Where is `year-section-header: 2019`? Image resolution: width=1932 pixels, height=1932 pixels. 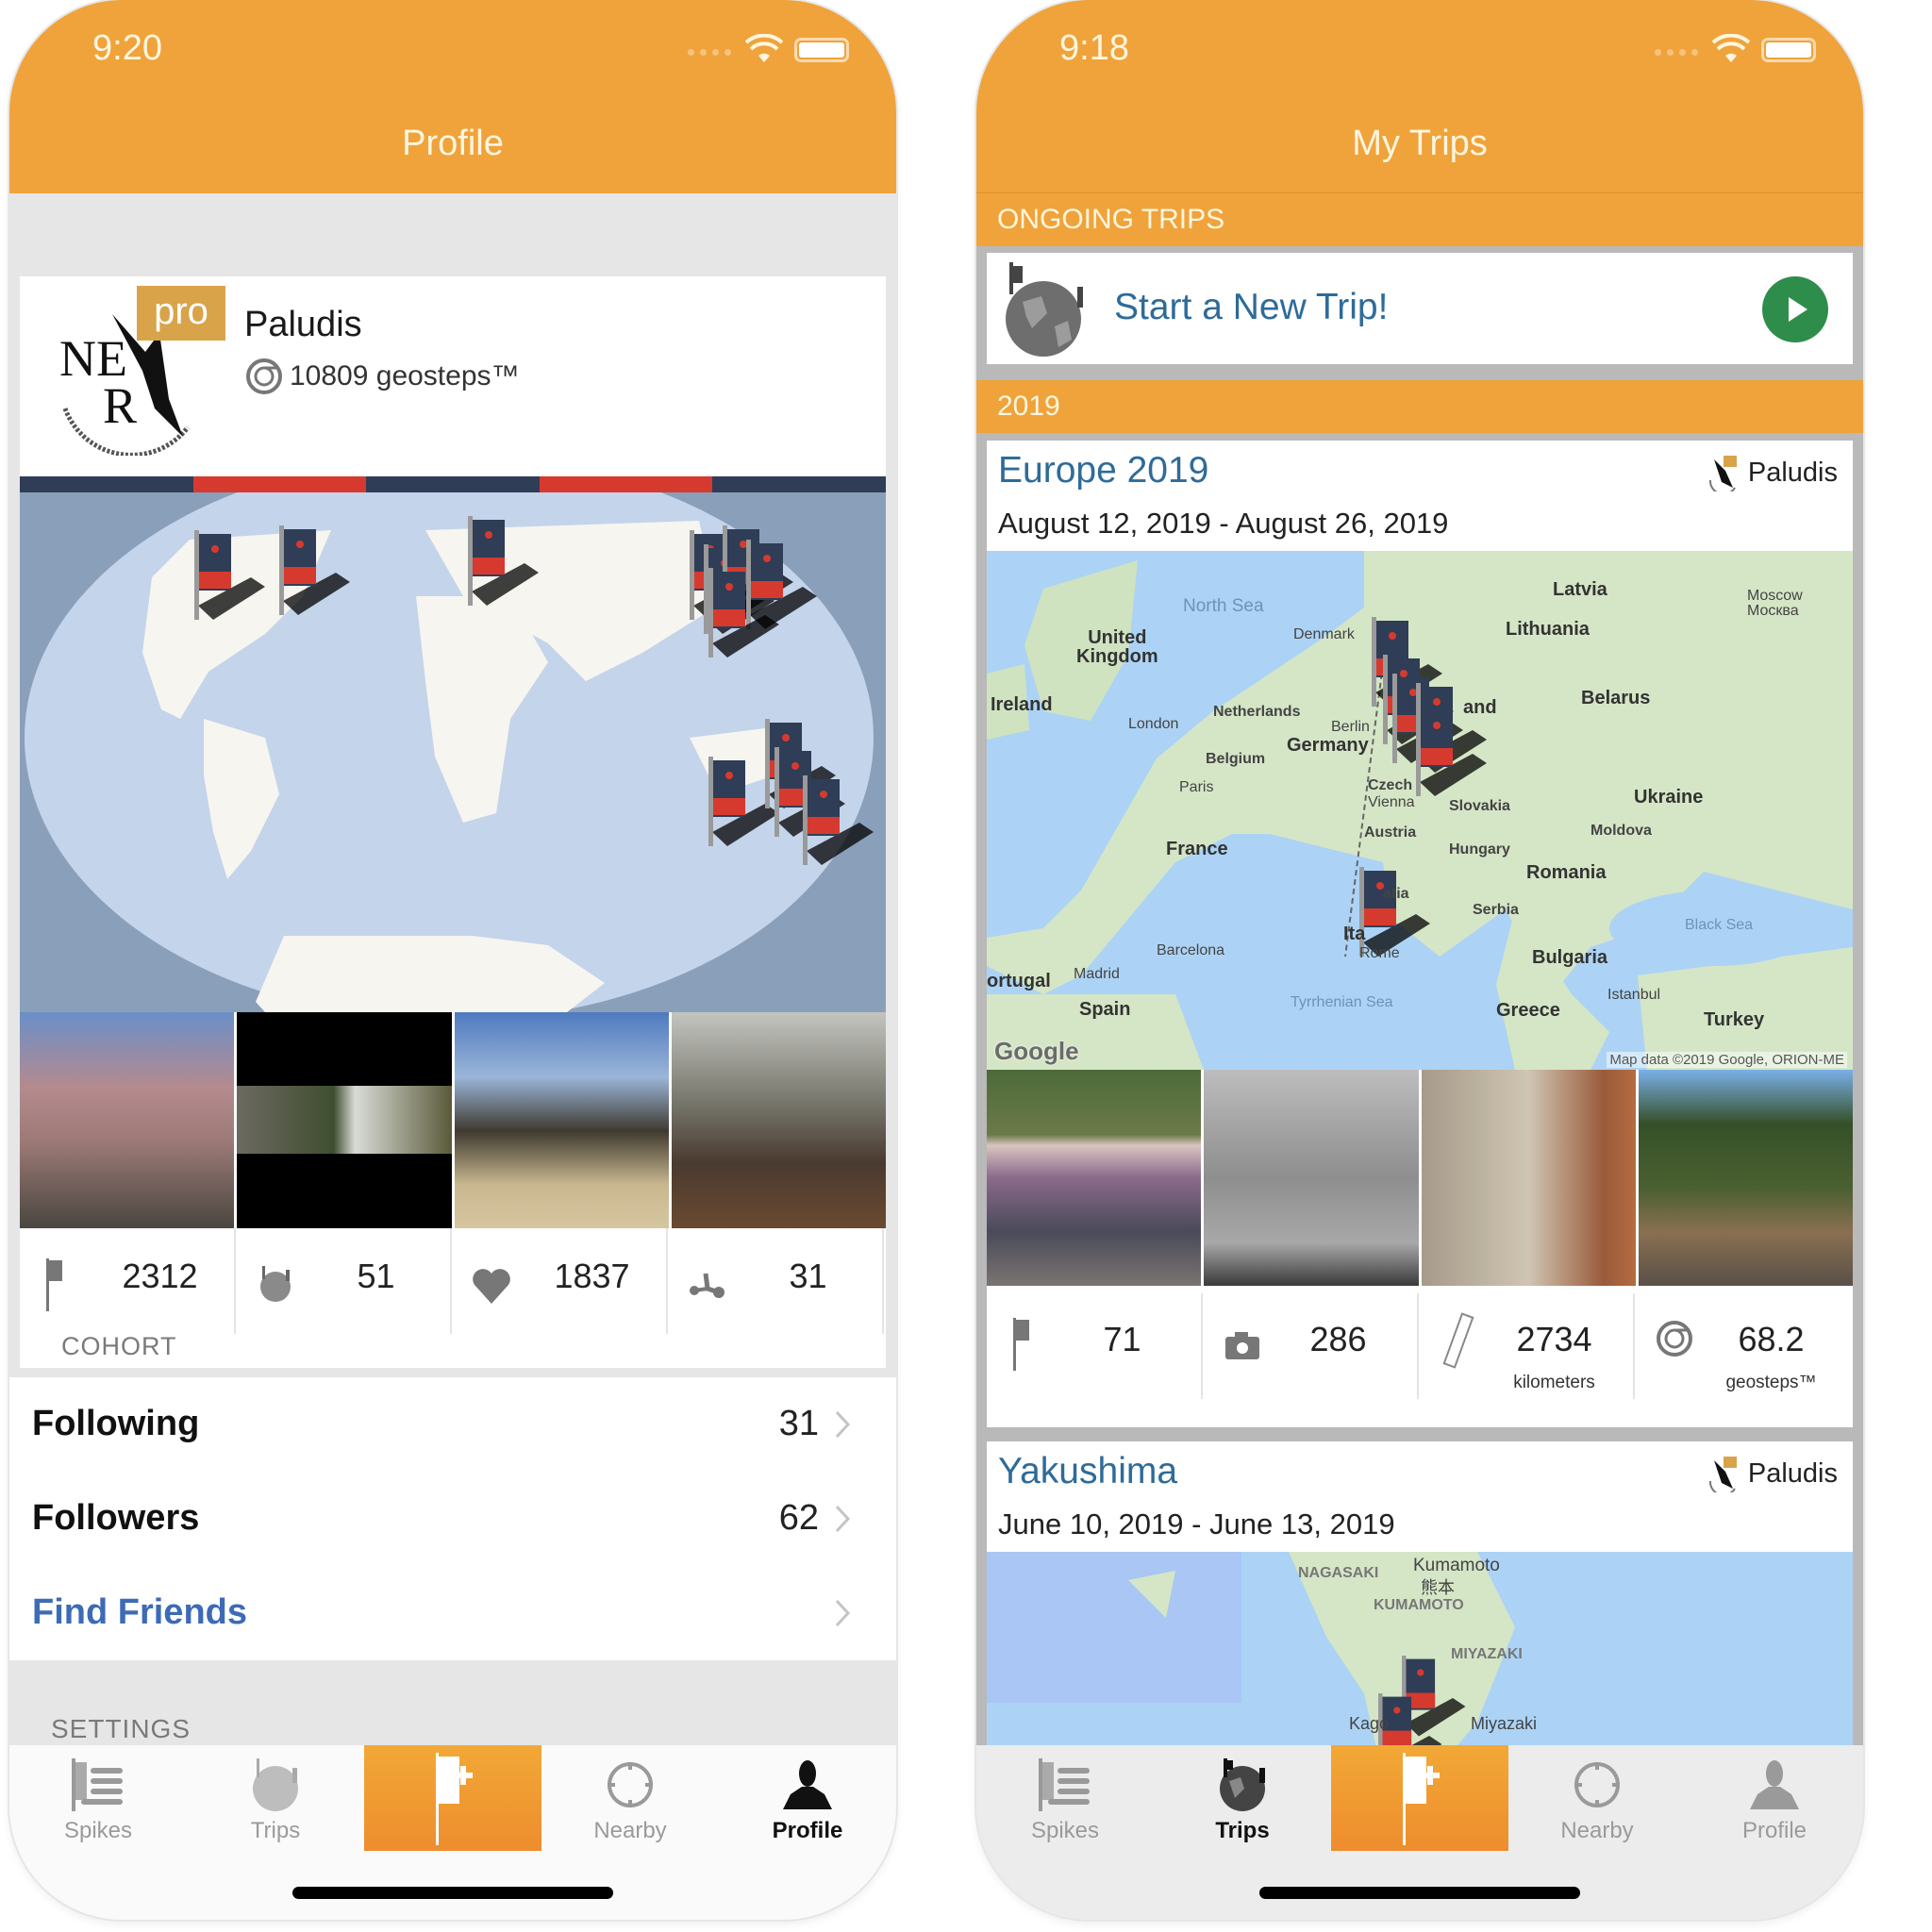
year-section-header: 2019 is located at coordinates (1420, 407).